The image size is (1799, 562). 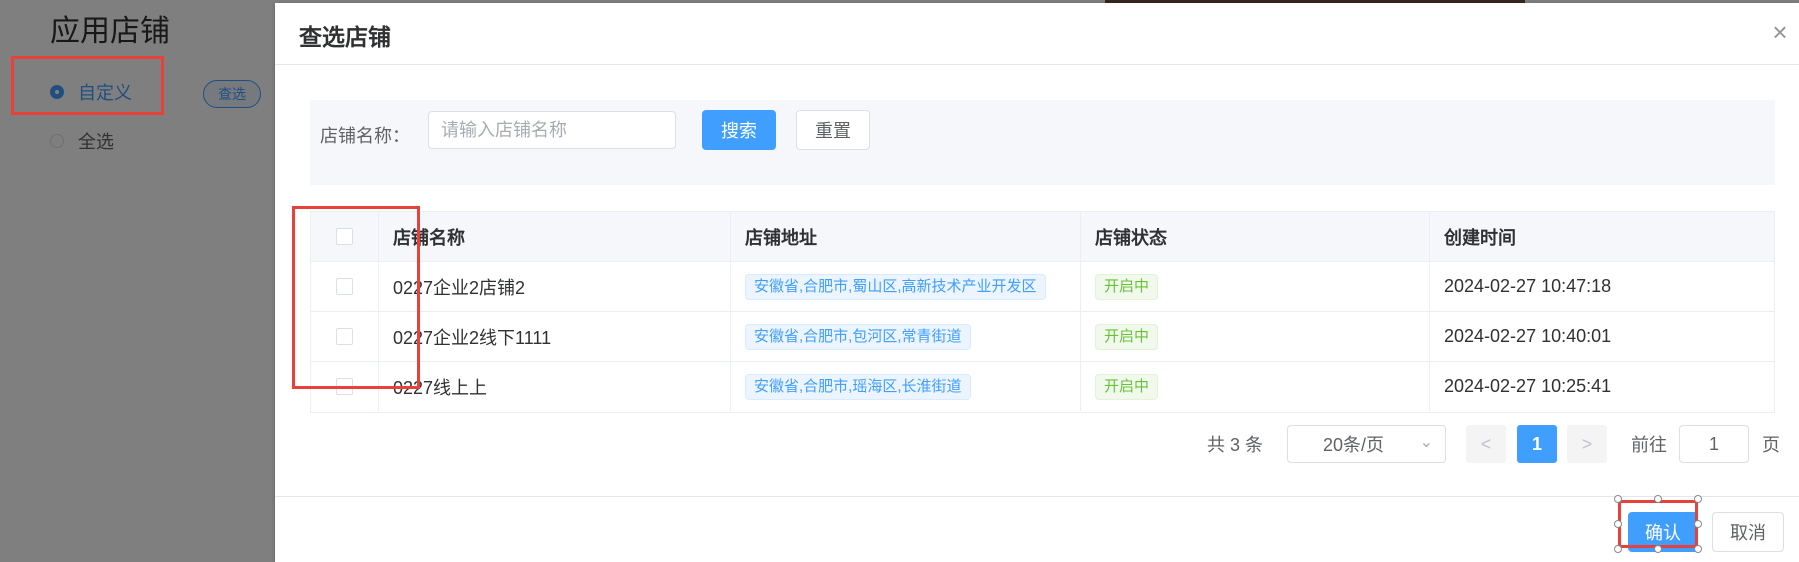 What do you see at coordinates (1037, 496) in the screenshot?
I see `footer-divider` at bounding box center [1037, 496].